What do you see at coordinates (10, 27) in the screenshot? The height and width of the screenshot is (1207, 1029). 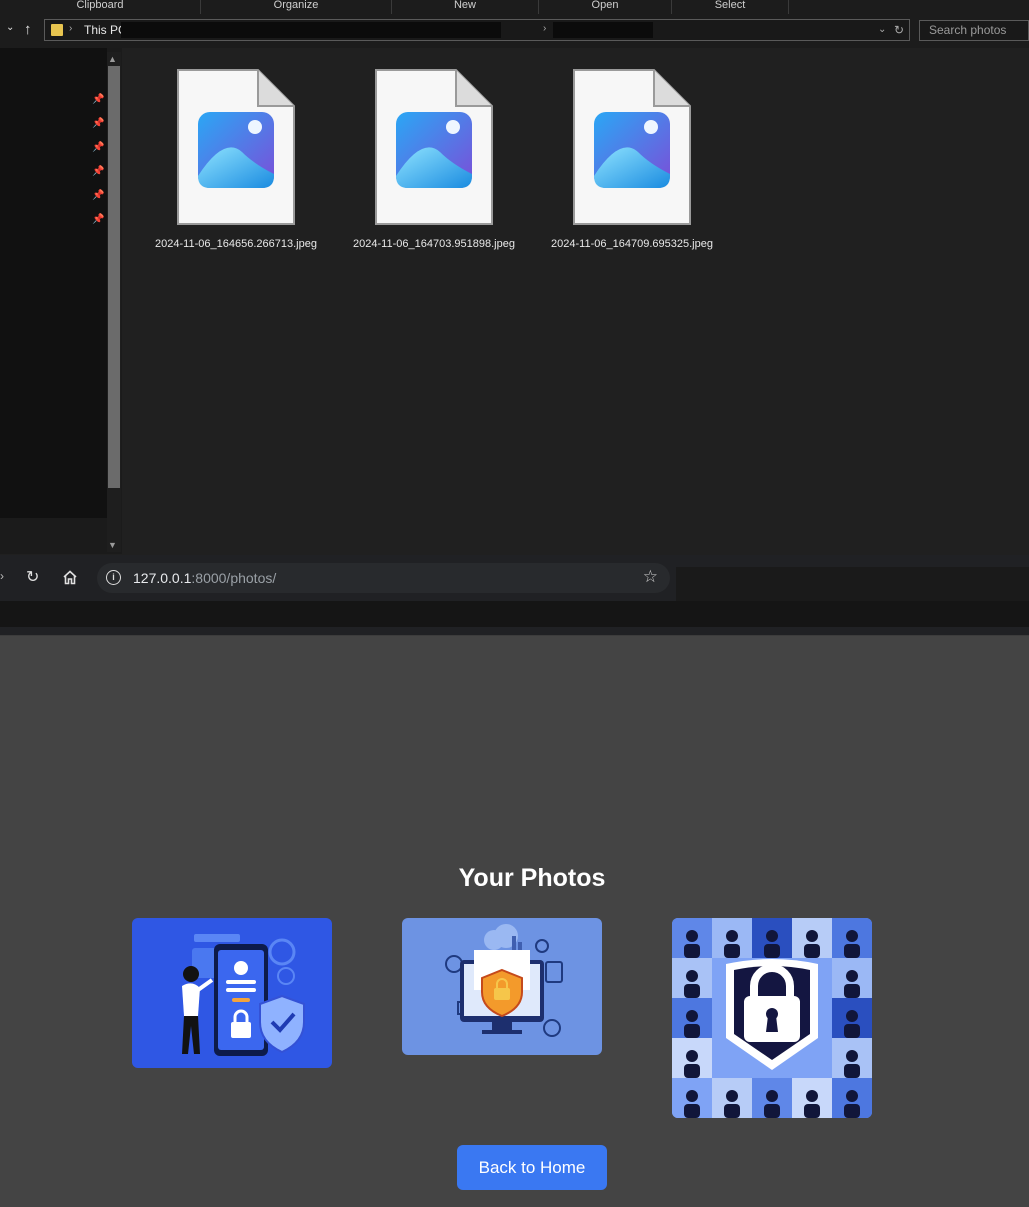 I see `recent-locations-chevron-icon: ⌄` at bounding box center [10, 27].